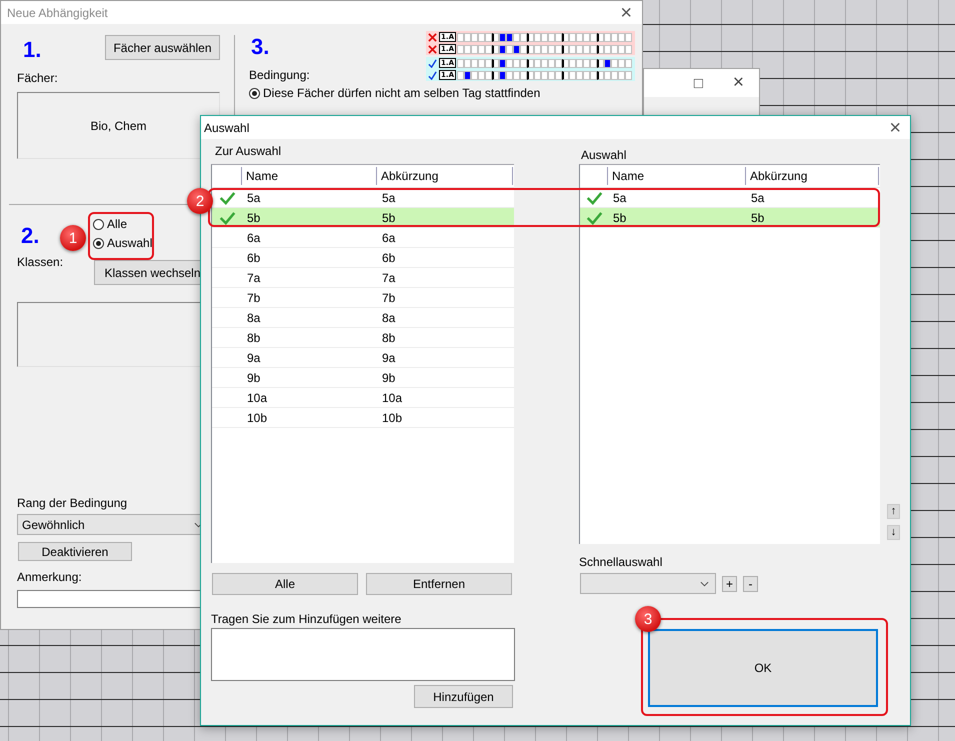  Describe the element at coordinates (279, 75) in the screenshot. I see `field-label: Bedingung:` at that location.